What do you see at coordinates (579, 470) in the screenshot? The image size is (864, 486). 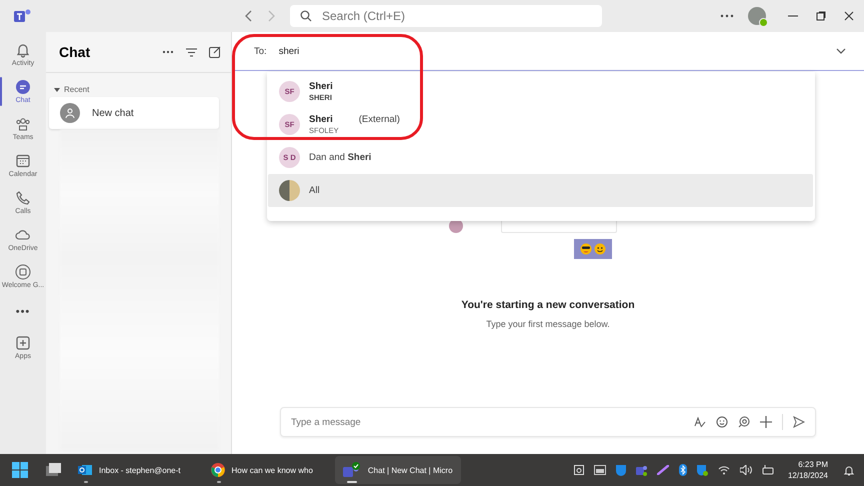 I see `keyboard-icon` at bounding box center [579, 470].